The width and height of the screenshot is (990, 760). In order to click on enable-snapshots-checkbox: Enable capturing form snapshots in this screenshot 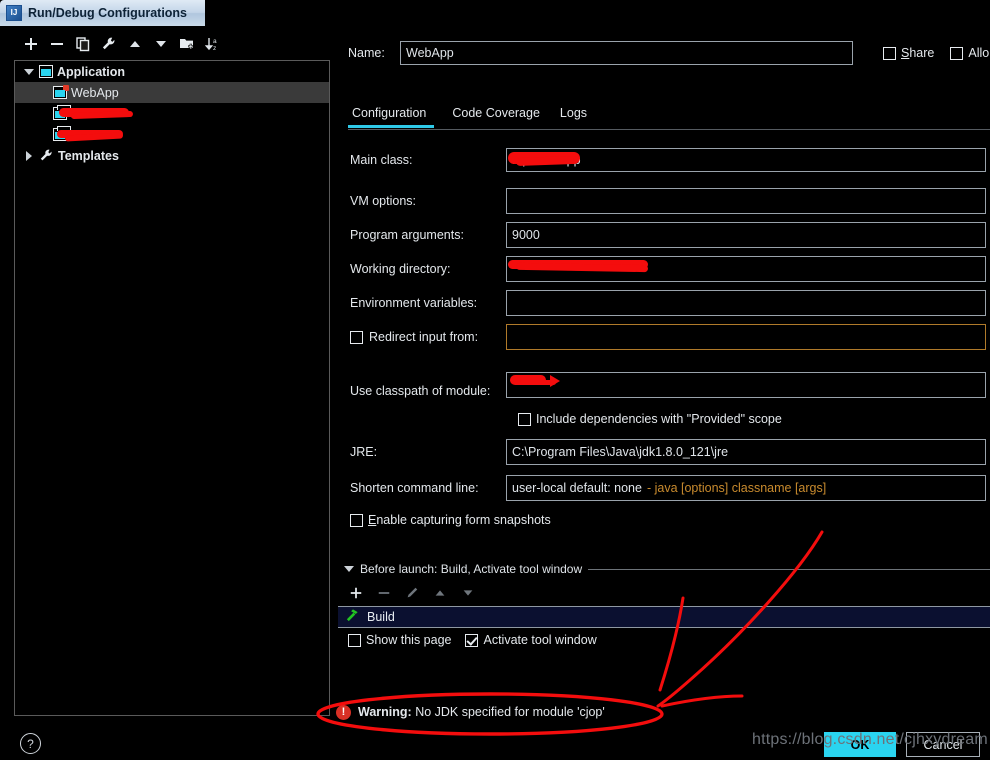, I will do `click(450, 520)`.